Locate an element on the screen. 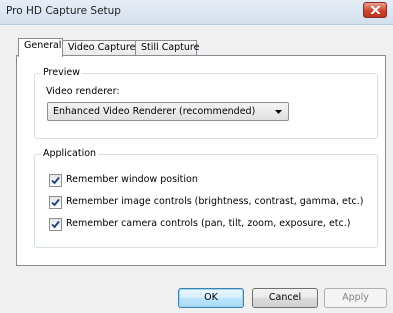 The image size is (393, 313). close-button is located at coordinates (375, 10).